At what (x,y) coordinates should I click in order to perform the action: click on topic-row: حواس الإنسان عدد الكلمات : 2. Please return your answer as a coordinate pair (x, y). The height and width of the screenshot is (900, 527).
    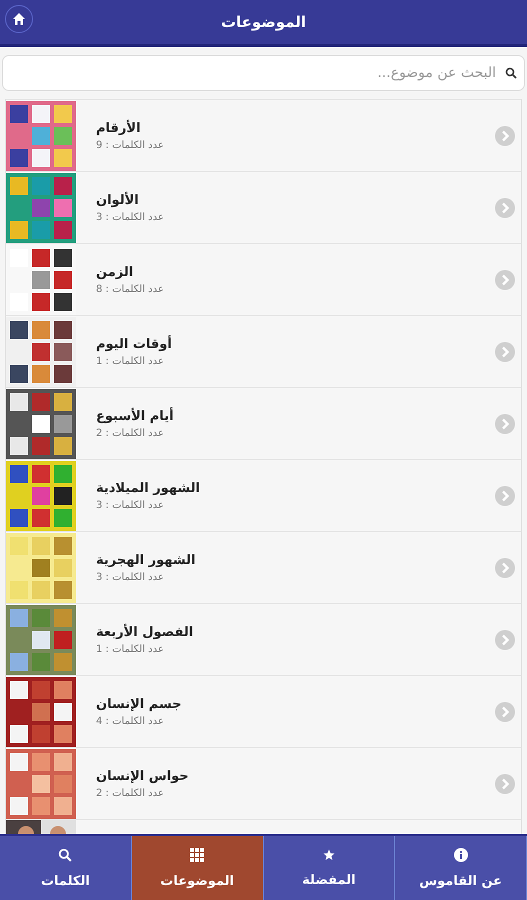
    Looking at the image, I should click on (263, 783).